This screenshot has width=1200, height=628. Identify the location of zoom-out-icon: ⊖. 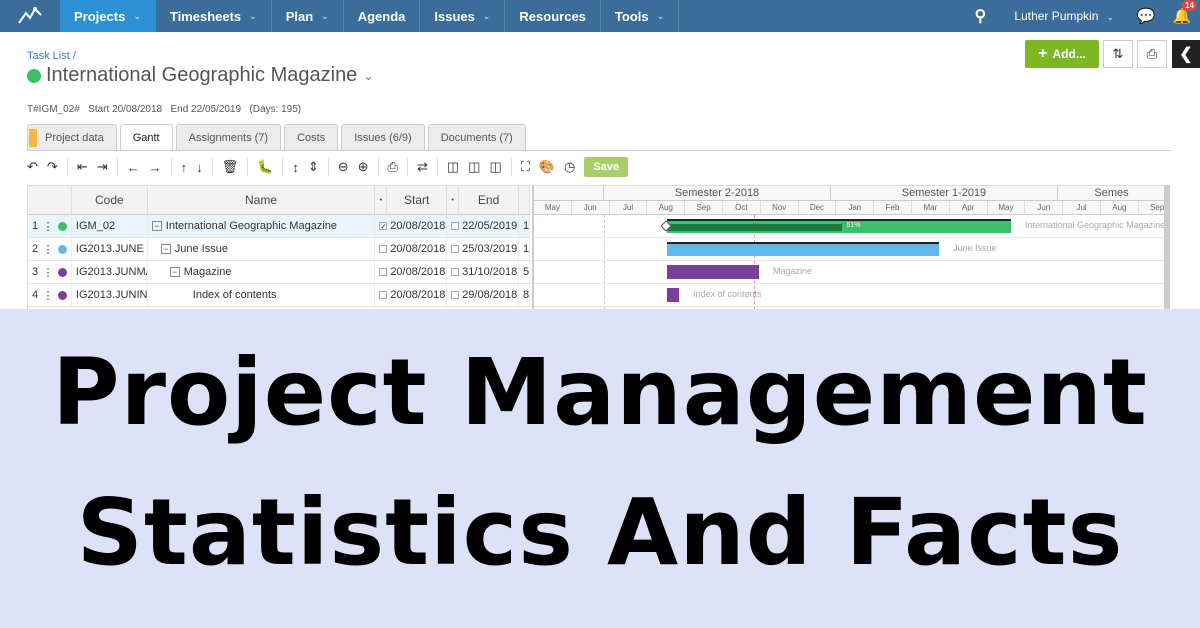
(343, 167).